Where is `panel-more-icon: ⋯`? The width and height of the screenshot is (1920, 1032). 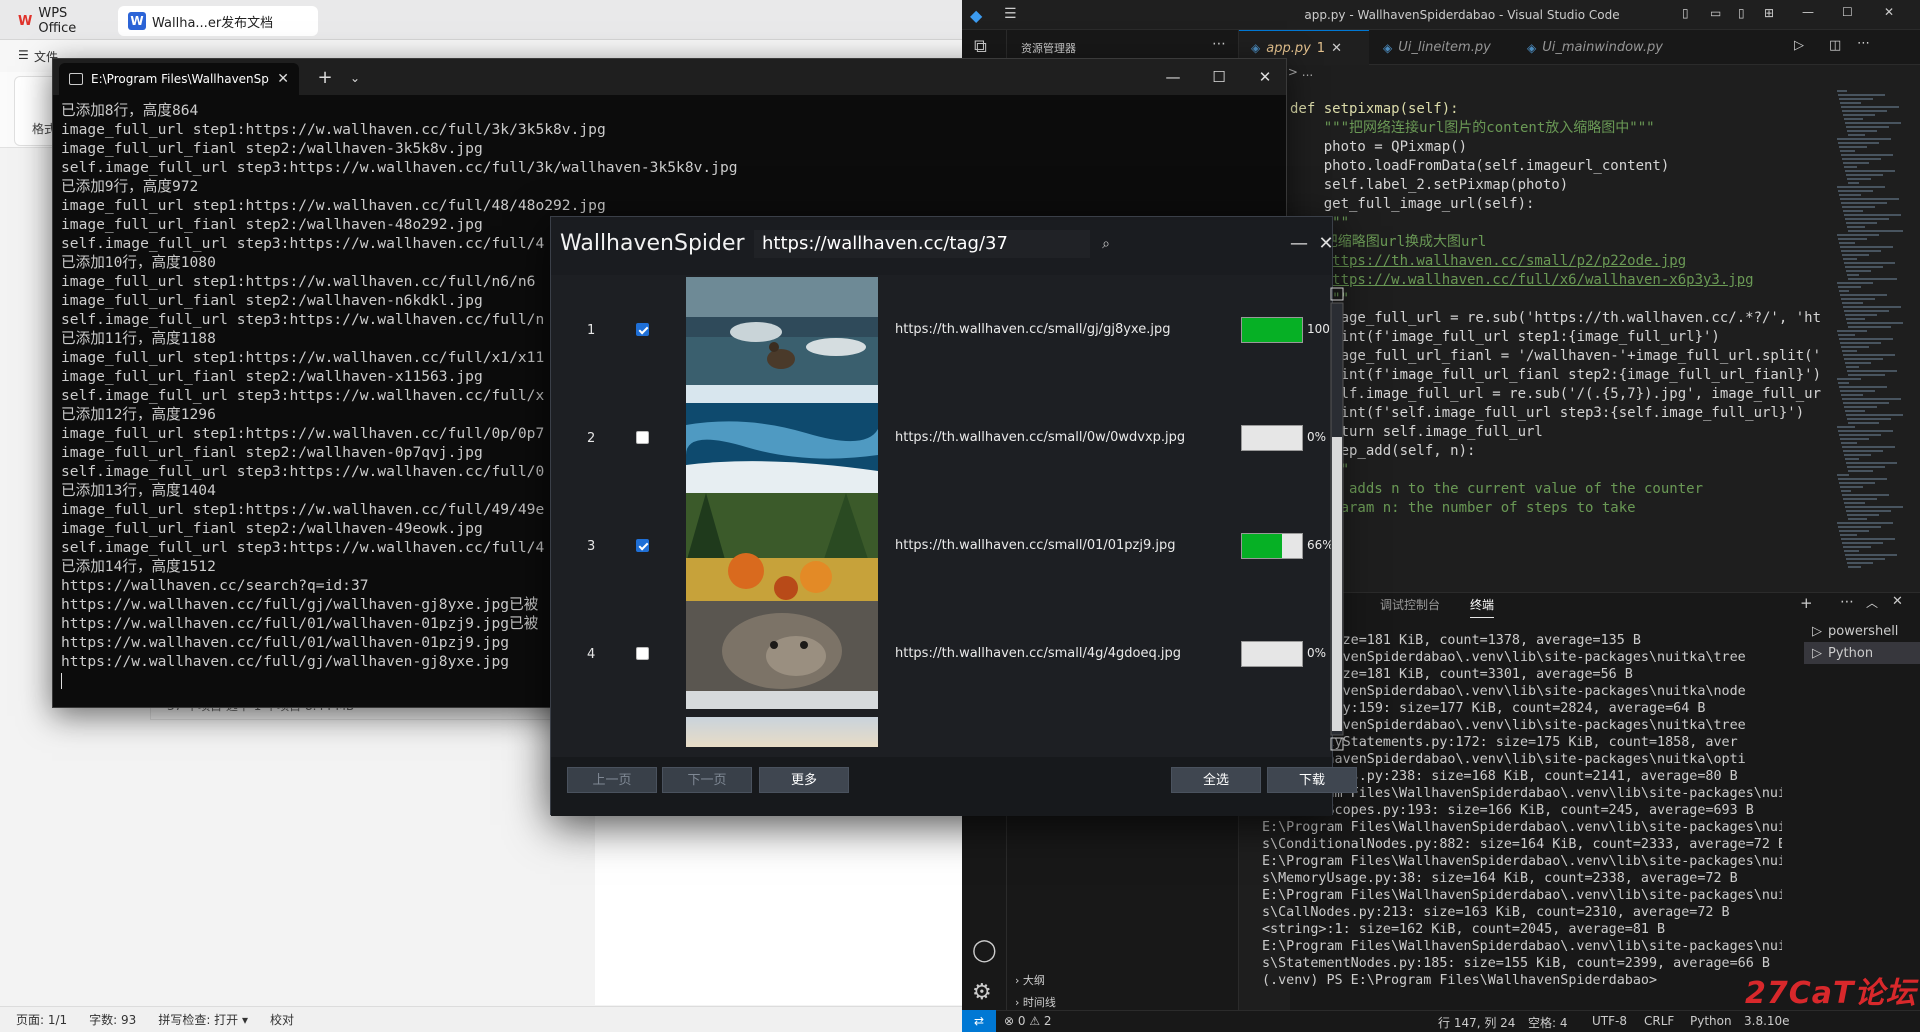 panel-more-icon: ⋯ is located at coordinates (1847, 602).